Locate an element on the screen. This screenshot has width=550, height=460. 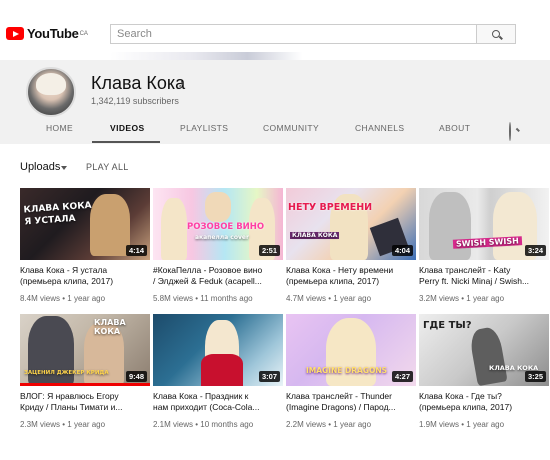
video-thumbnail: НЕТУ ВРЕМЕНИ КЛАВА КОКА 4:04 is located at coordinates (351, 224).